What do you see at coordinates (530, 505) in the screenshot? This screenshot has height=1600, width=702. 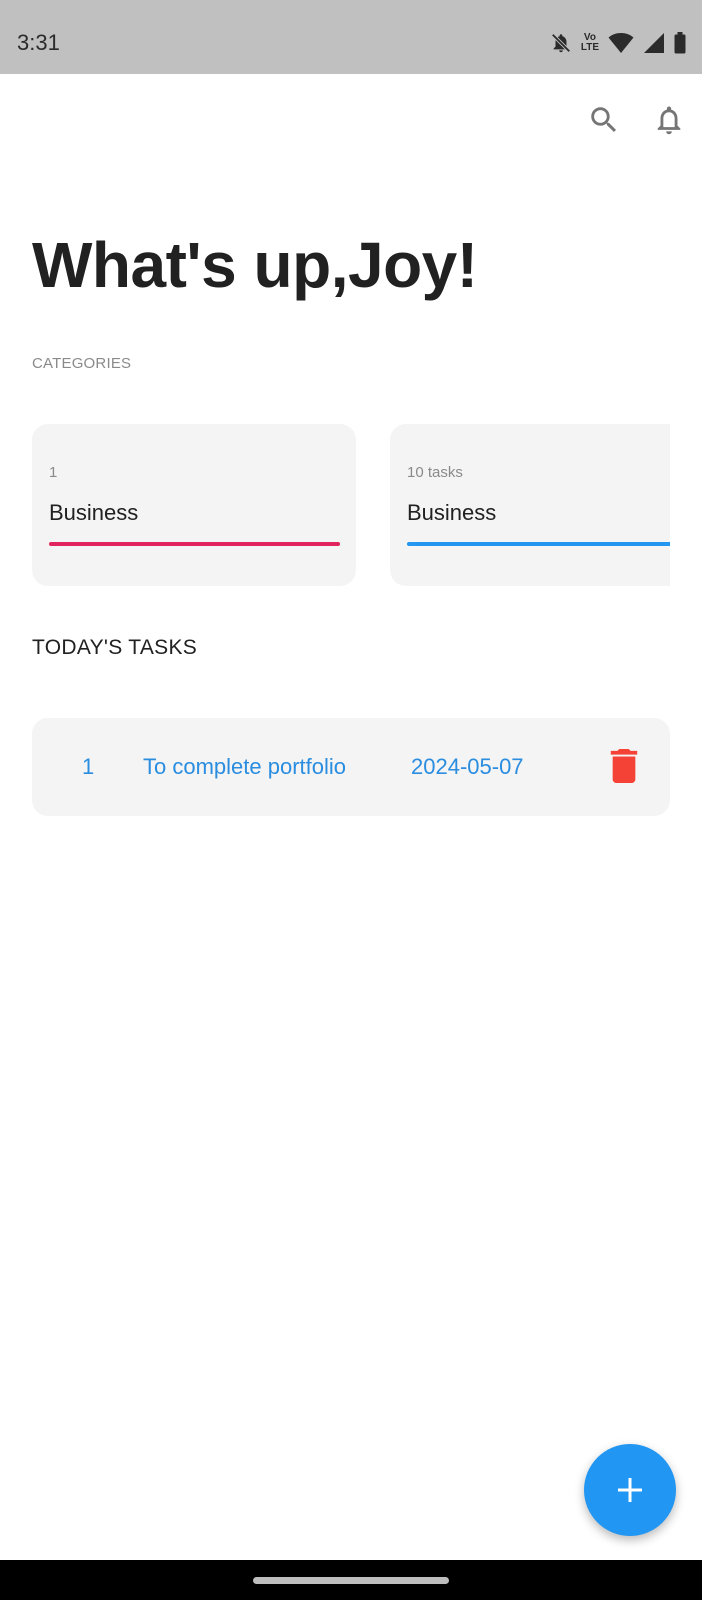 I see `category-card: 10 tasks Business` at bounding box center [530, 505].